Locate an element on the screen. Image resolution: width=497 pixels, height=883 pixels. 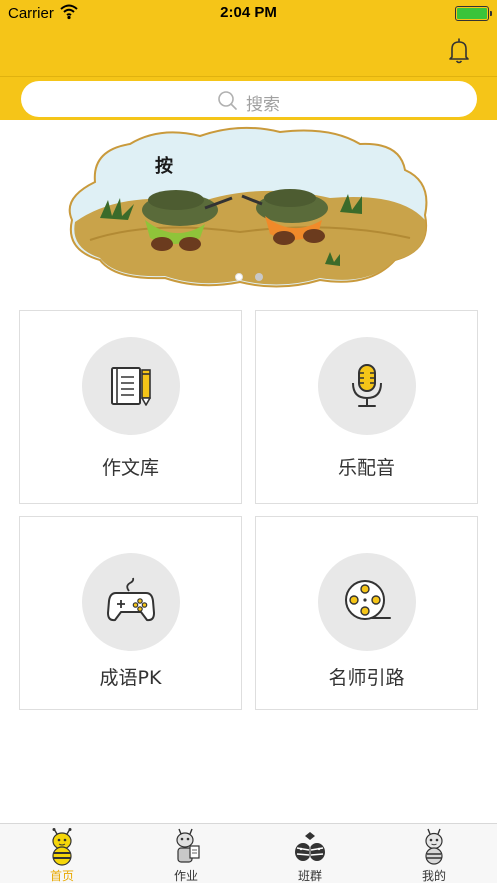
banner-illustration: 按 is located at coordinates (248, 207).